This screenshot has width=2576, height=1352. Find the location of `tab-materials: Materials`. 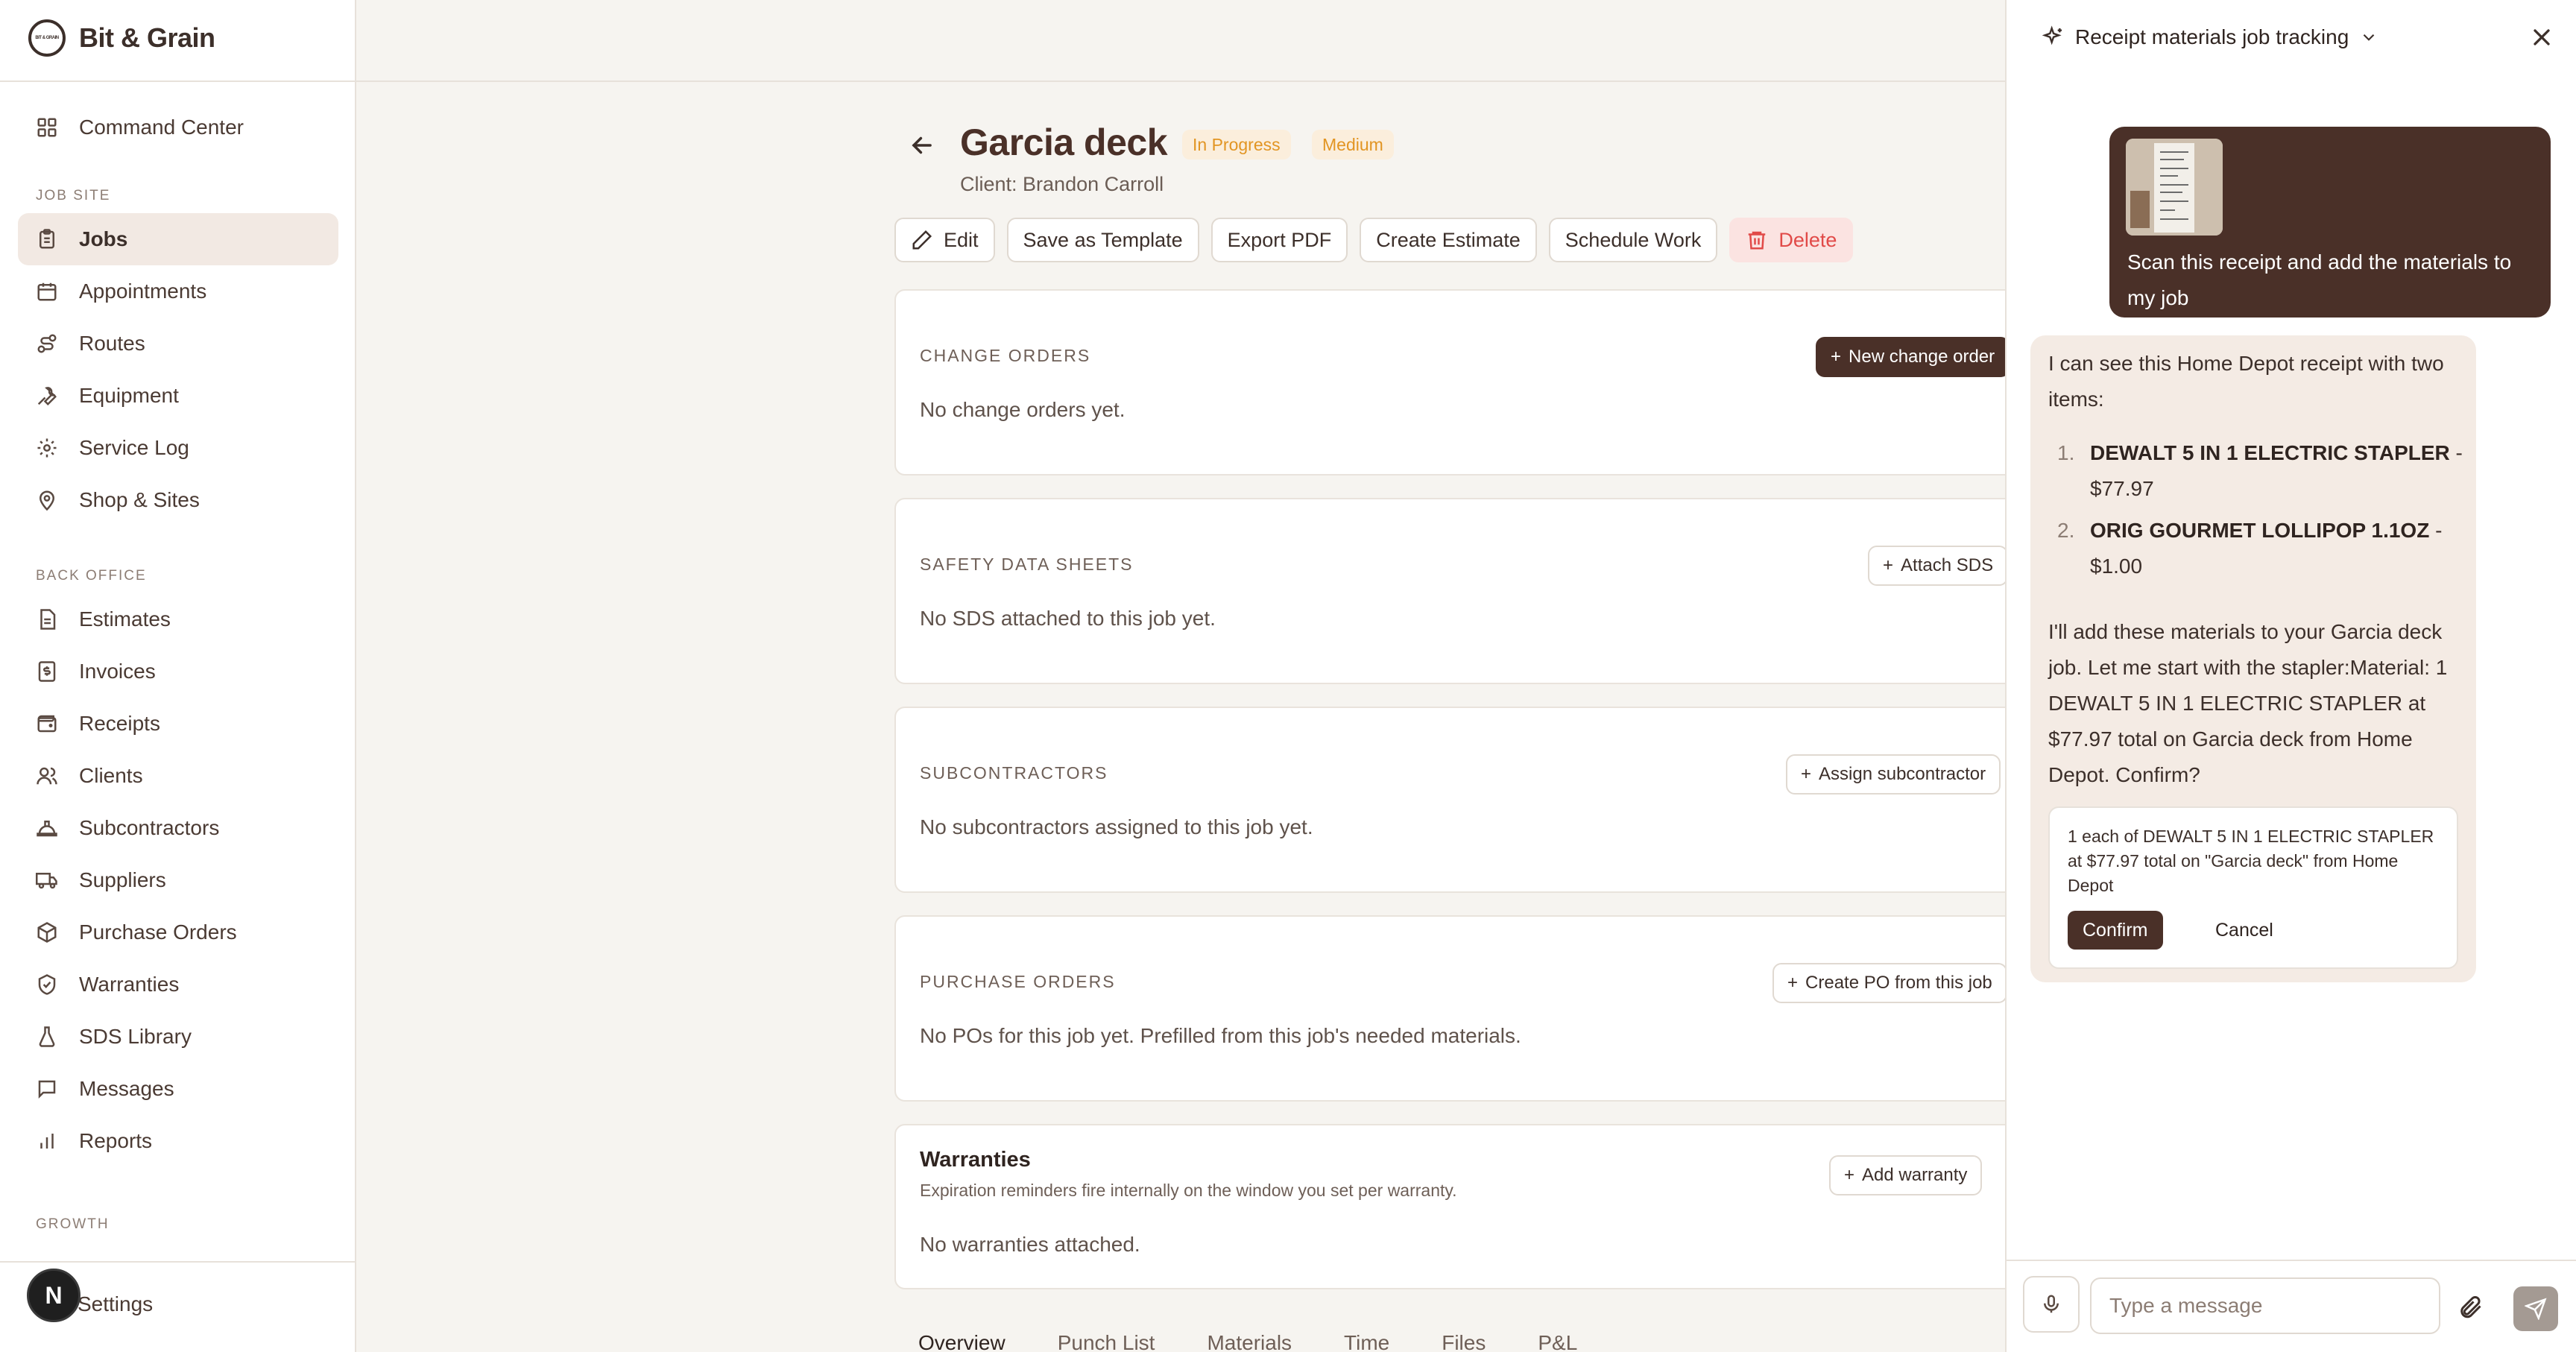

tab-materials: Materials is located at coordinates (1250, 1341).